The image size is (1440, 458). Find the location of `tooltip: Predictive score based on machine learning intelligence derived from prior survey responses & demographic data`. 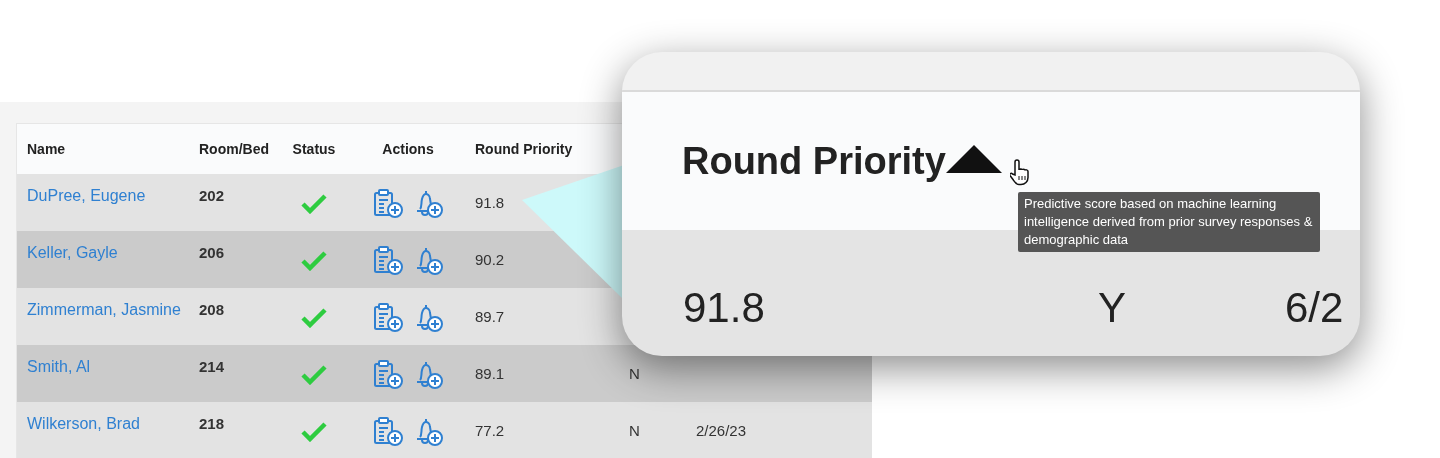

tooltip: Predictive score based on machine learning intelligence derived from prior survey responses & demographic data is located at coordinates (1169, 222).